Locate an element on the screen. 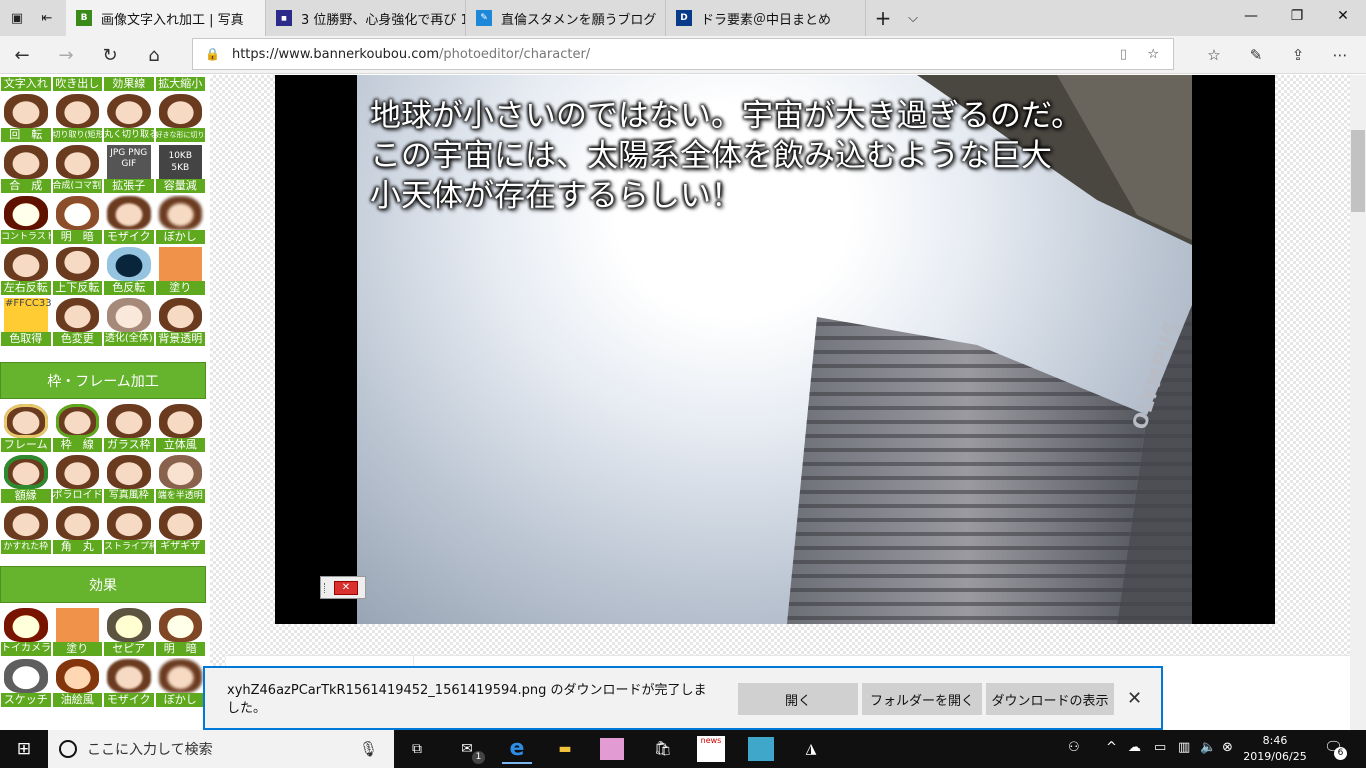 The width and height of the screenshot is (1366, 768). caption-line-1: 地球が小さいのではない。宇宙が大き過ぎるのだ。 is located at coordinates (726, 112).